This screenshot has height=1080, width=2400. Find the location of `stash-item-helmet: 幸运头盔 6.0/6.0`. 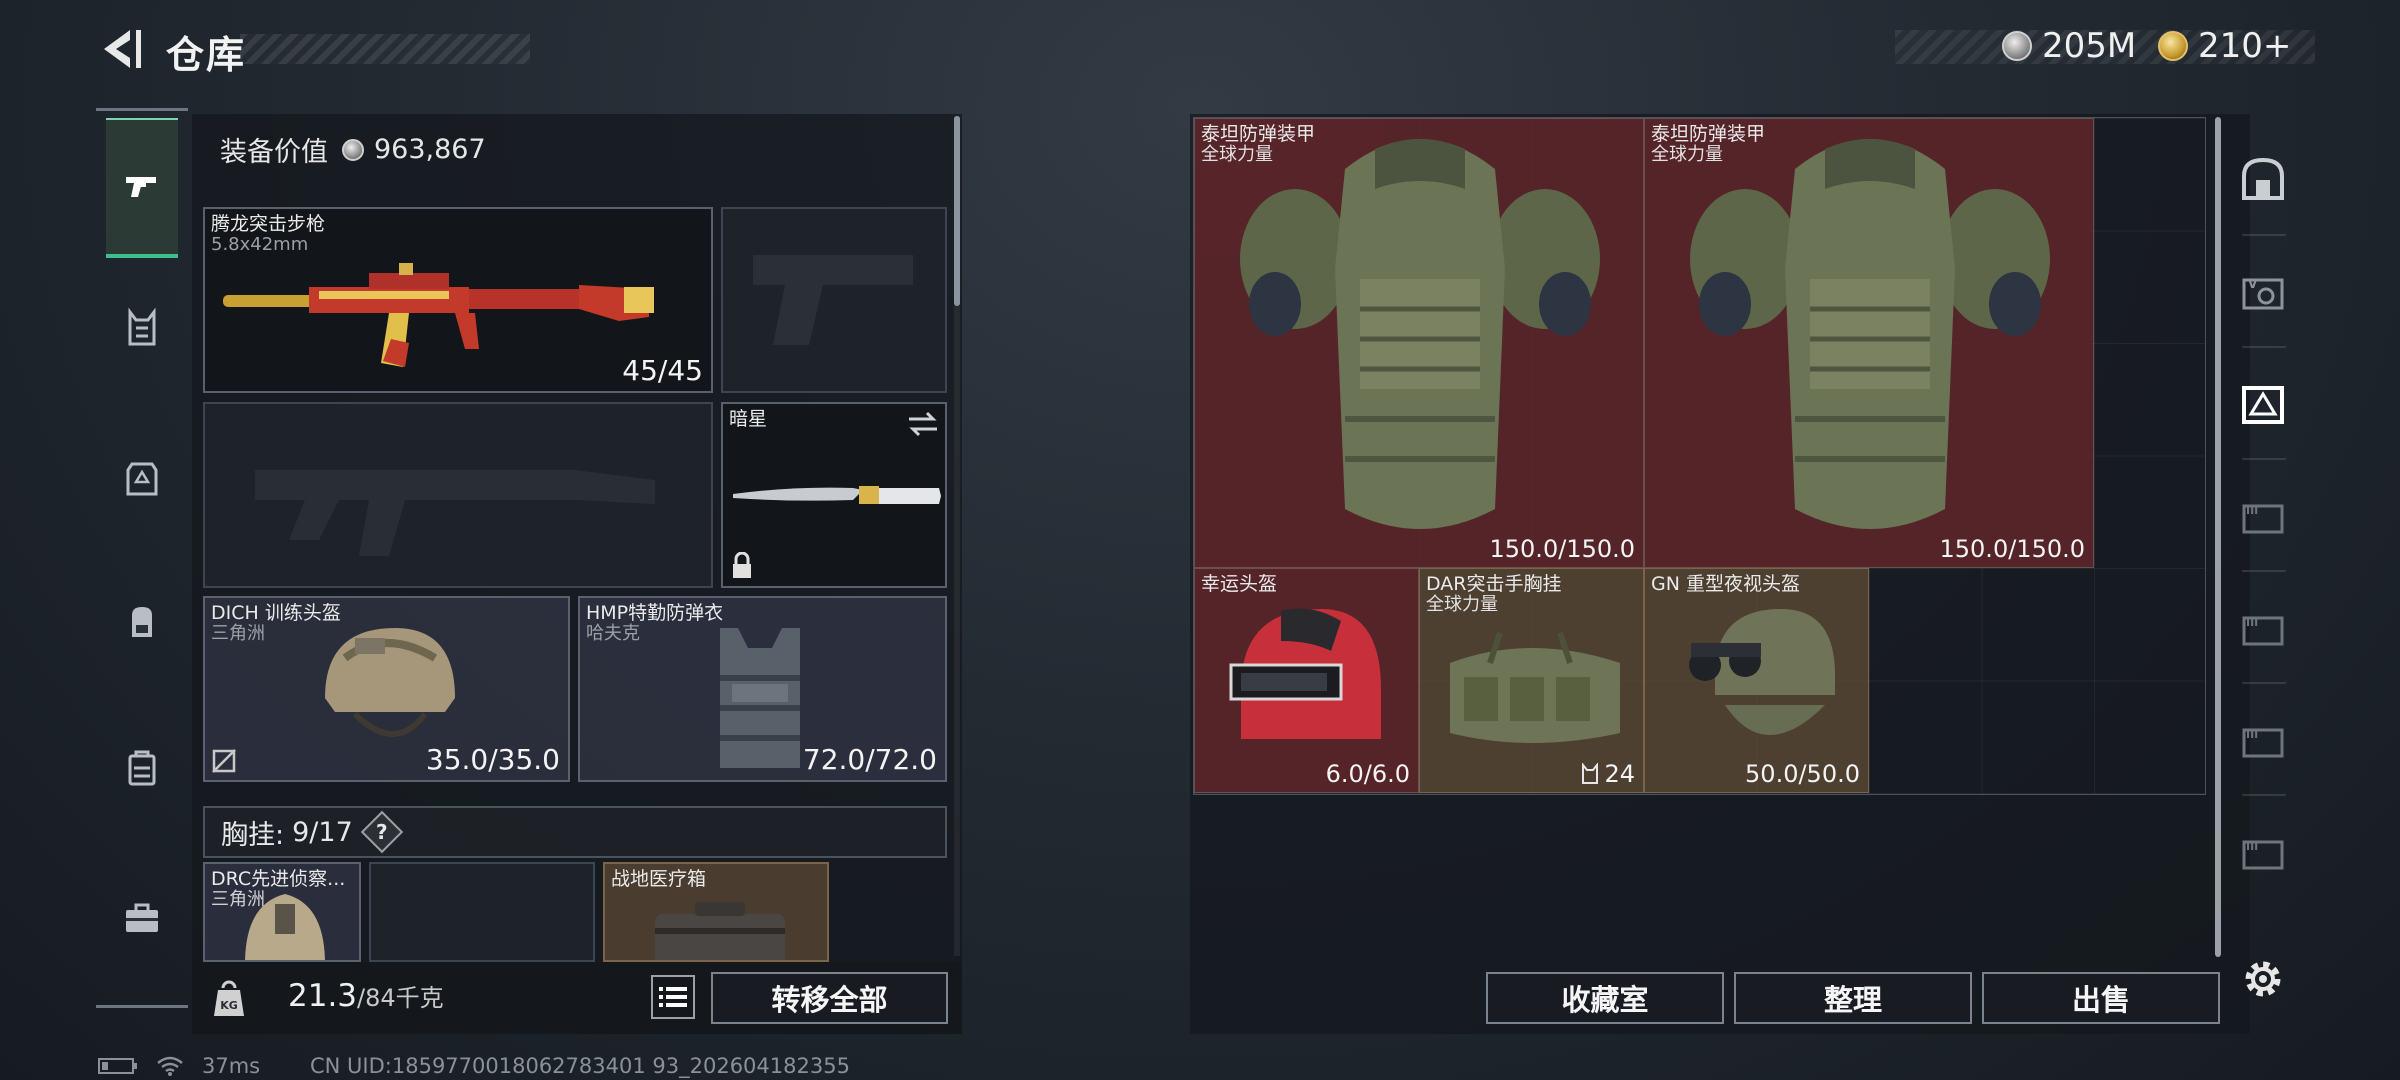

stash-item-helmet: 幸运头盔 6.0/6.0 is located at coordinates (1306, 680).